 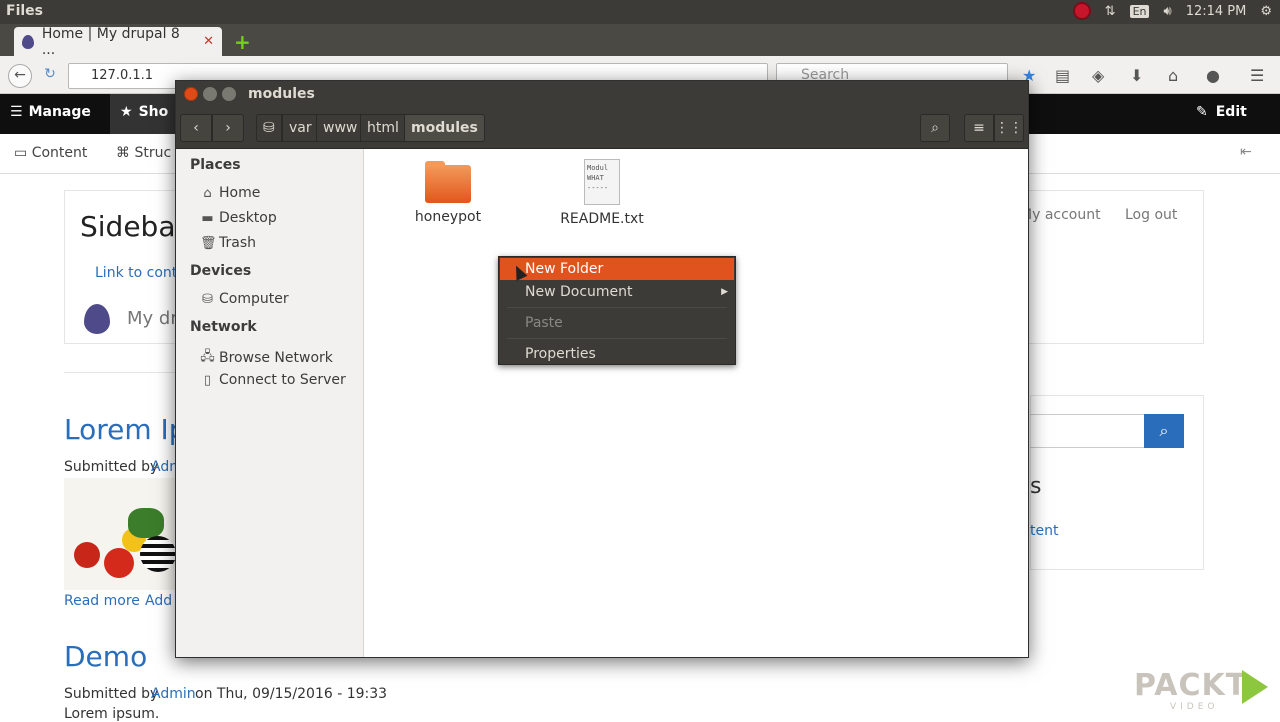 I want to click on sidebar-item-label: Home, so click(x=240, y=193).